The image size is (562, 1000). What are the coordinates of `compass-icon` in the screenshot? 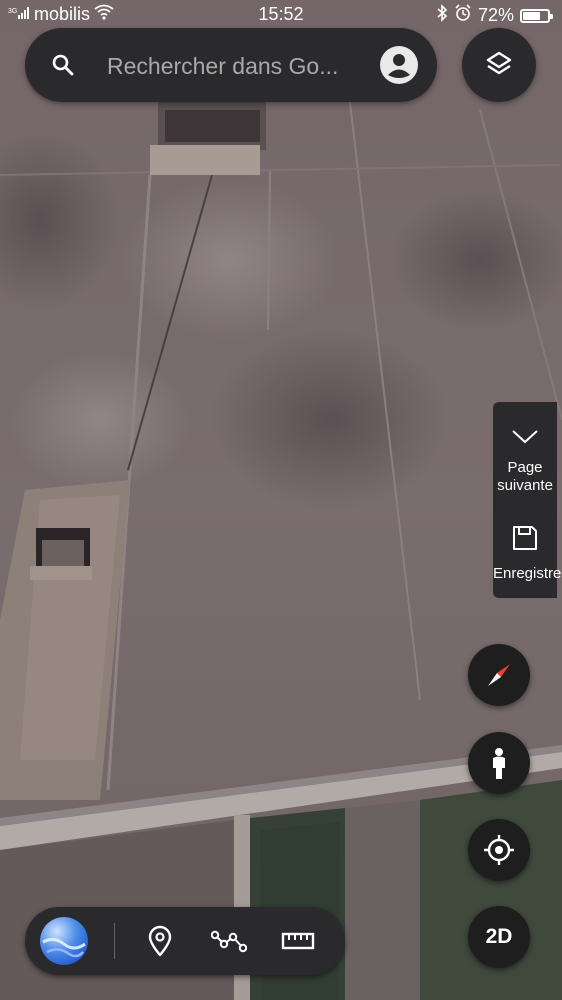 It's located at (499, 675).